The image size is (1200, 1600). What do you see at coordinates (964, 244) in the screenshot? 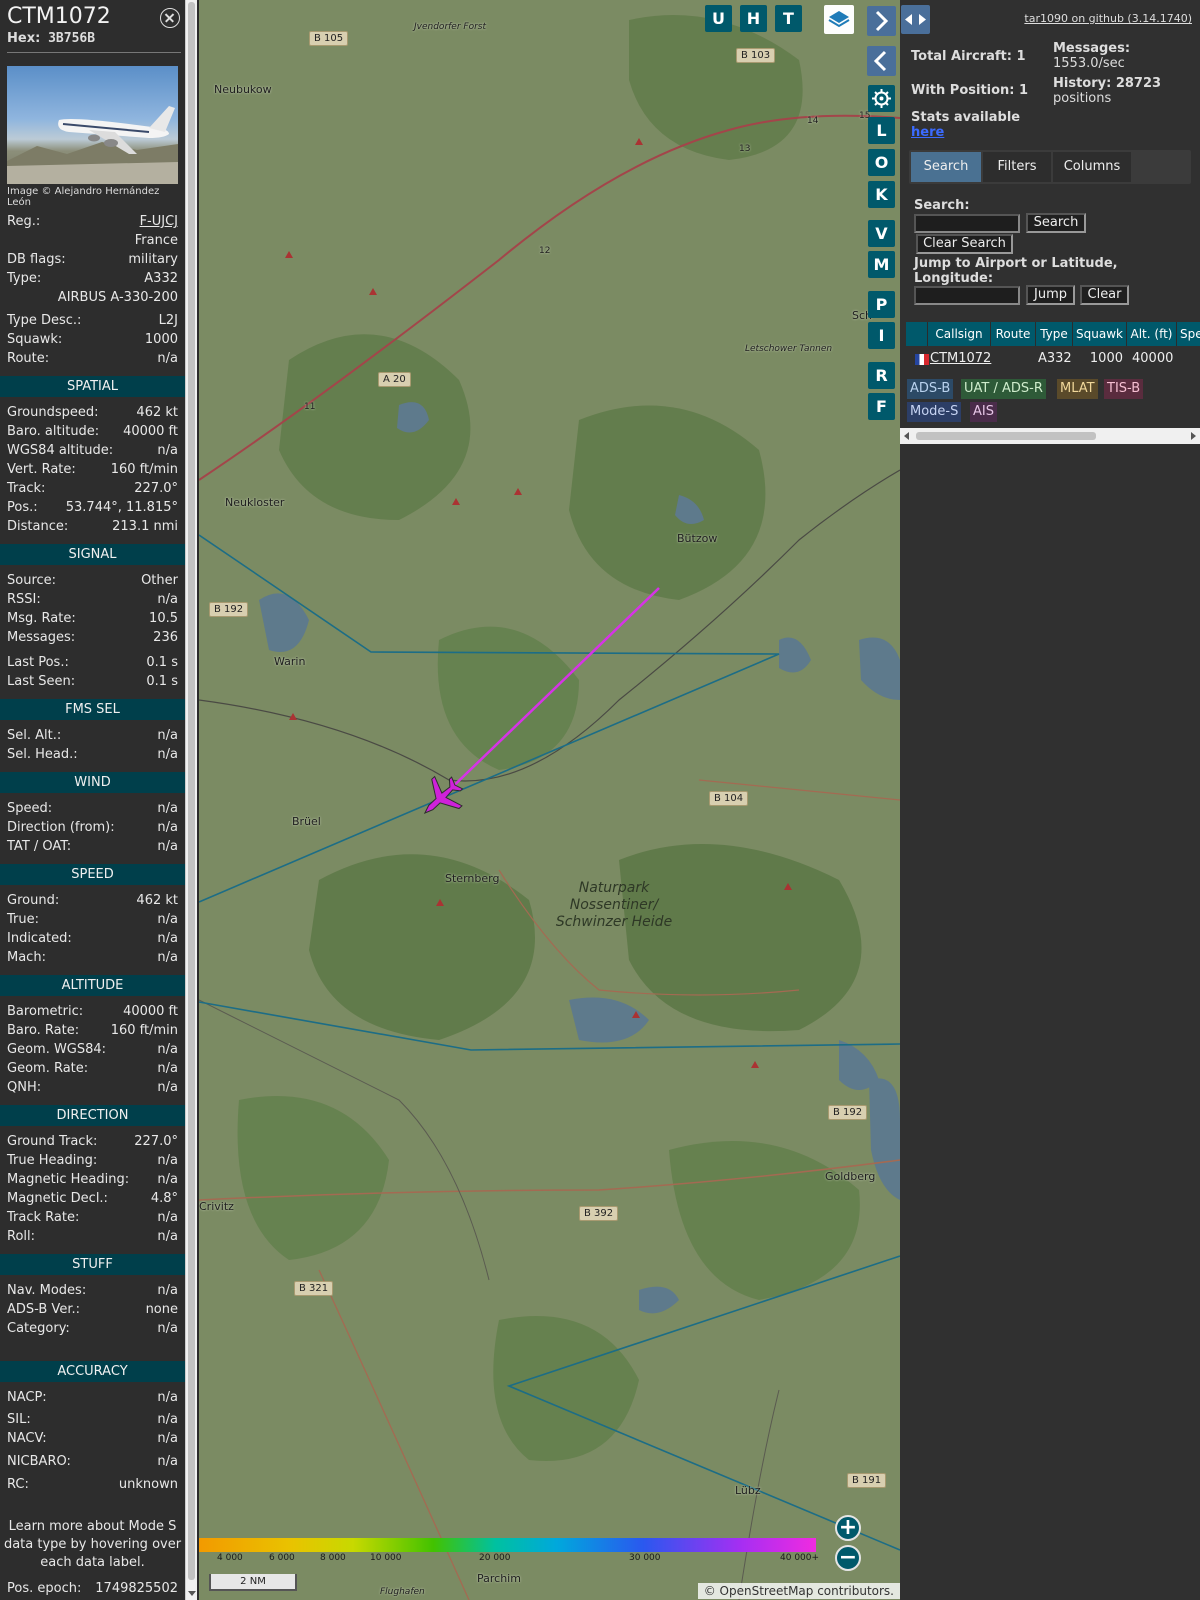
I see `clear-search-button: Clear Search` at bounding box center [964, 244].